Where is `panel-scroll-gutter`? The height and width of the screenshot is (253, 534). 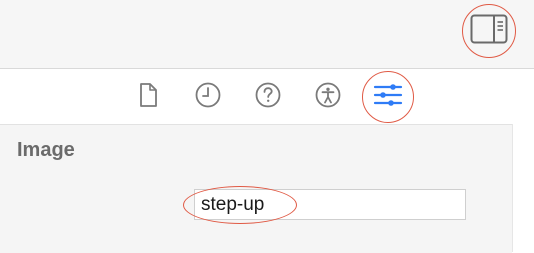 panel-scroll-gutter is located at coordinates (523, 188).